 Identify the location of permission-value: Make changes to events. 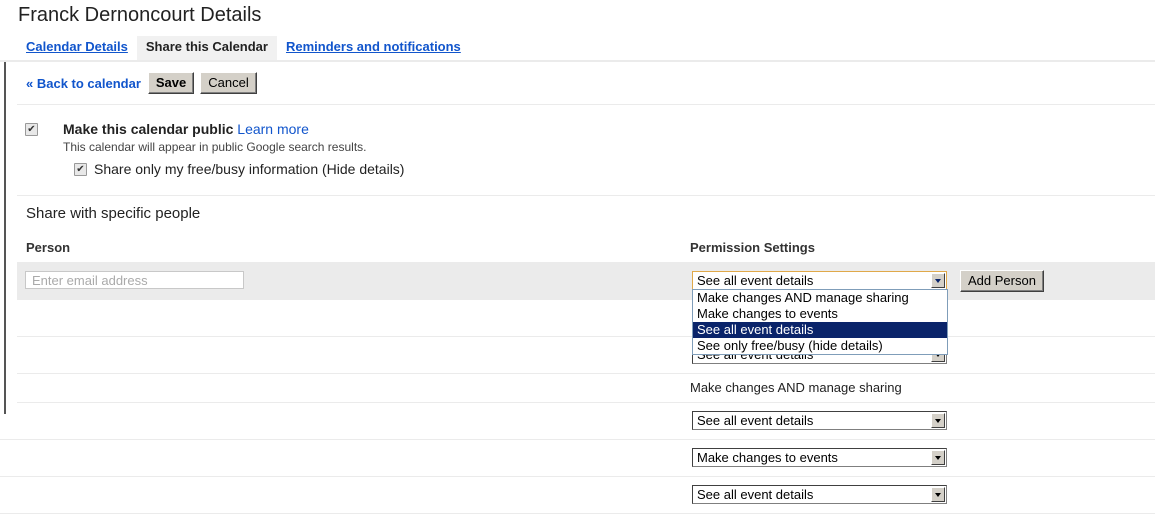
(767, 457).